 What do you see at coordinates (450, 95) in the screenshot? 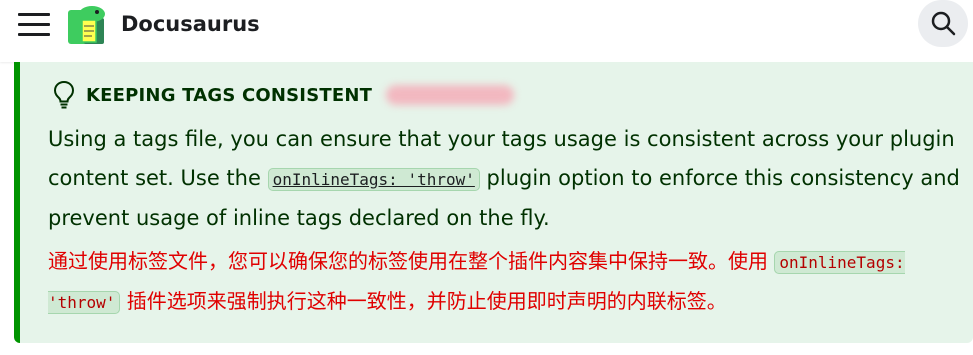
I see `redacted-badge` at bounding box center [450, 95].